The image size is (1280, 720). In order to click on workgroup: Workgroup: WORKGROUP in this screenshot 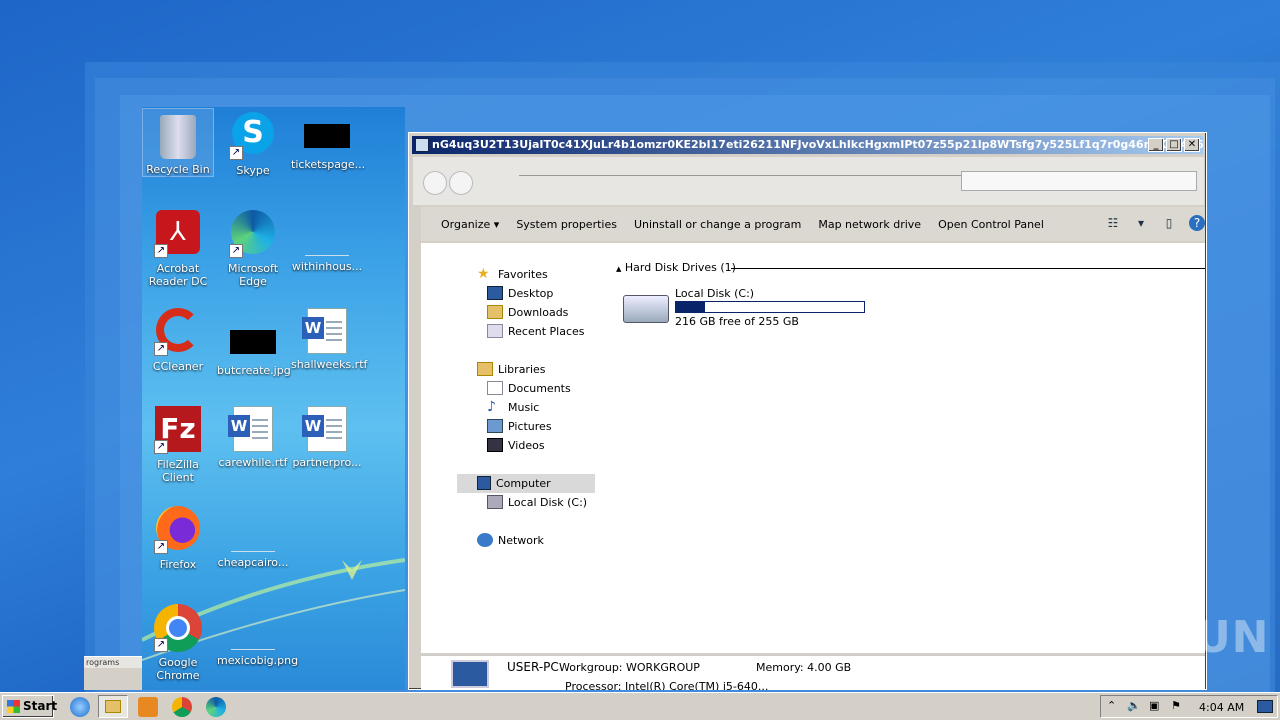, I will do `click(629, 667)`.